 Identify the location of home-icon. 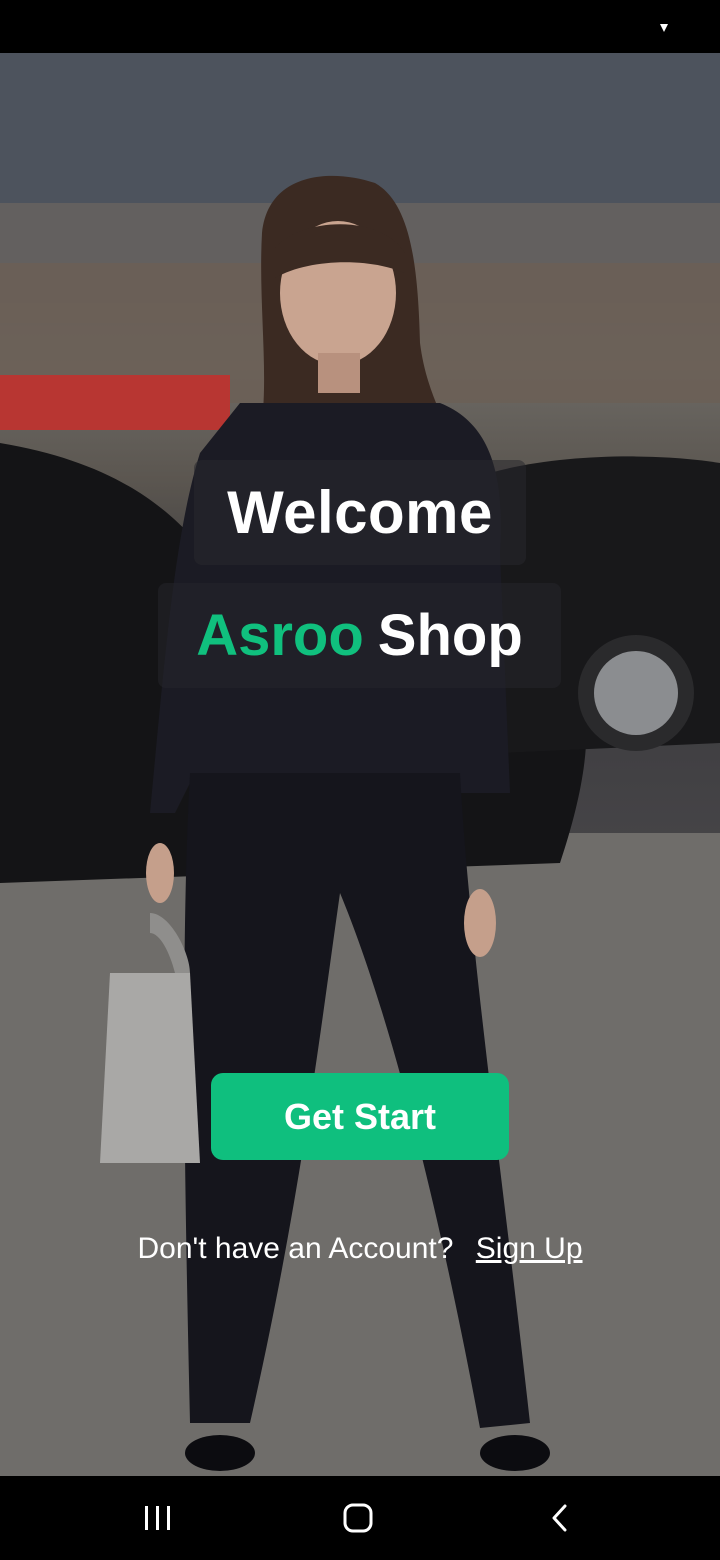
(358, 1518).